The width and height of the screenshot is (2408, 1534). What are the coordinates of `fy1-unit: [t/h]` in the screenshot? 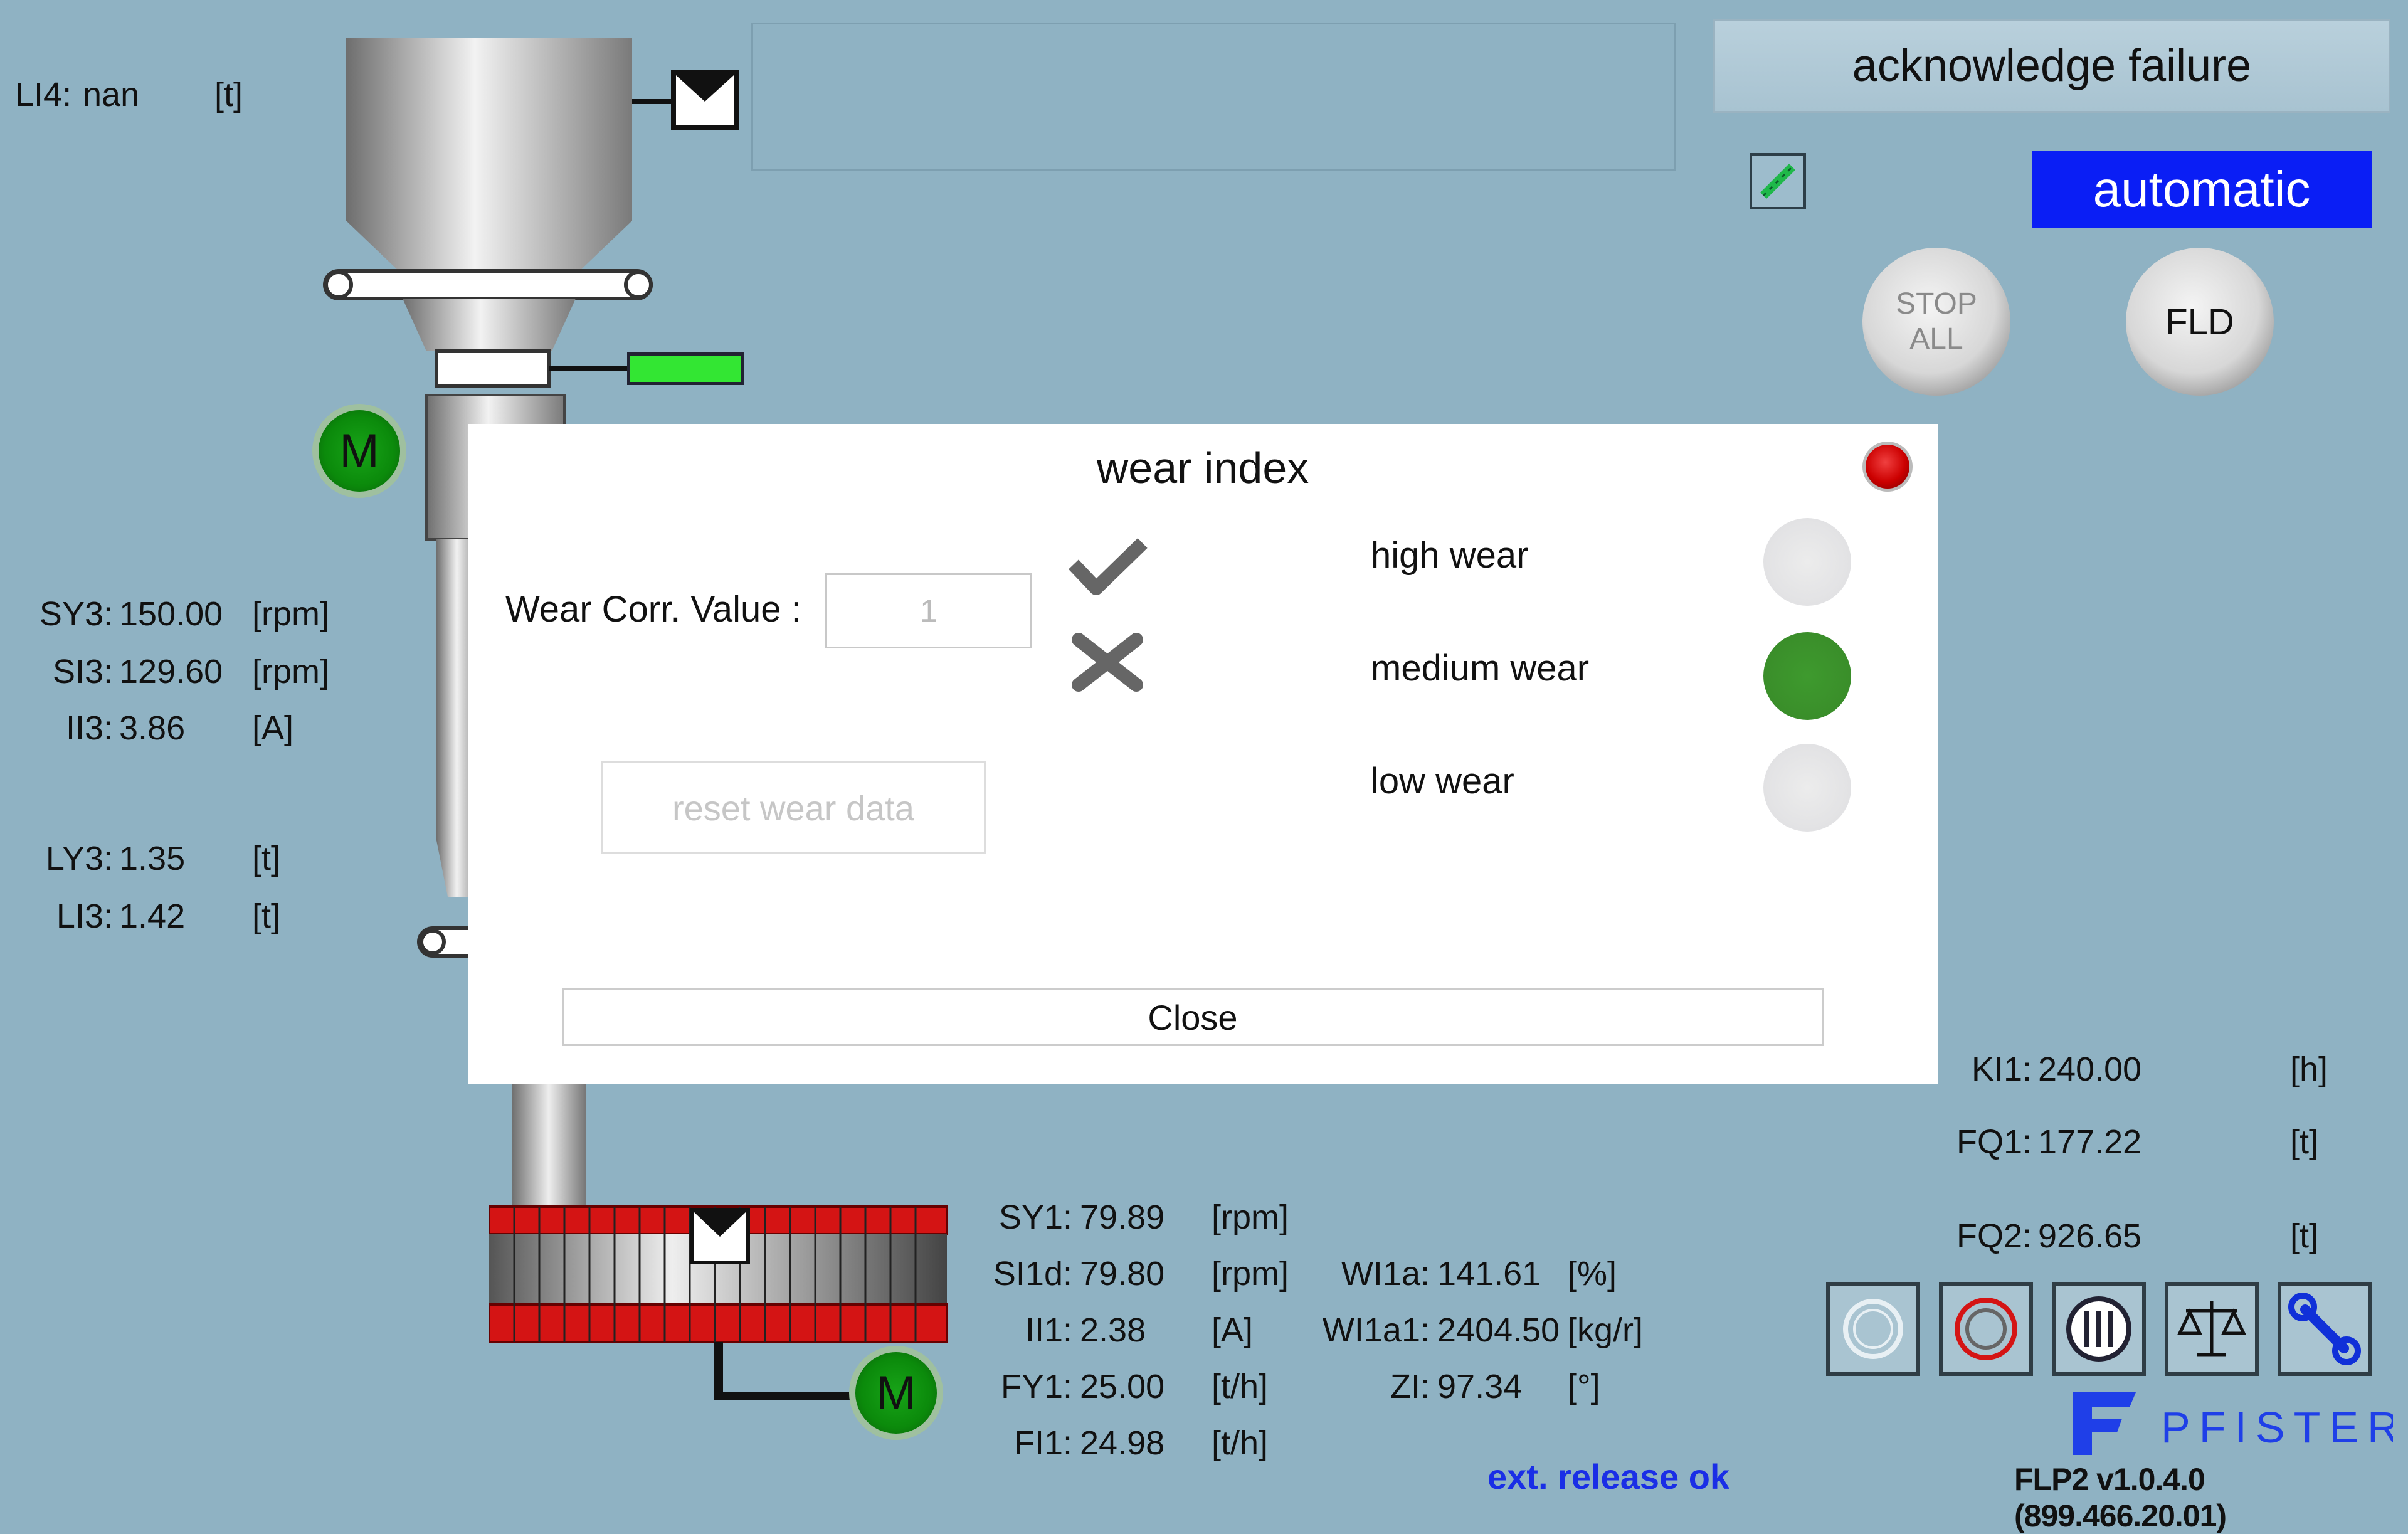 It's located at (1240, 1387).